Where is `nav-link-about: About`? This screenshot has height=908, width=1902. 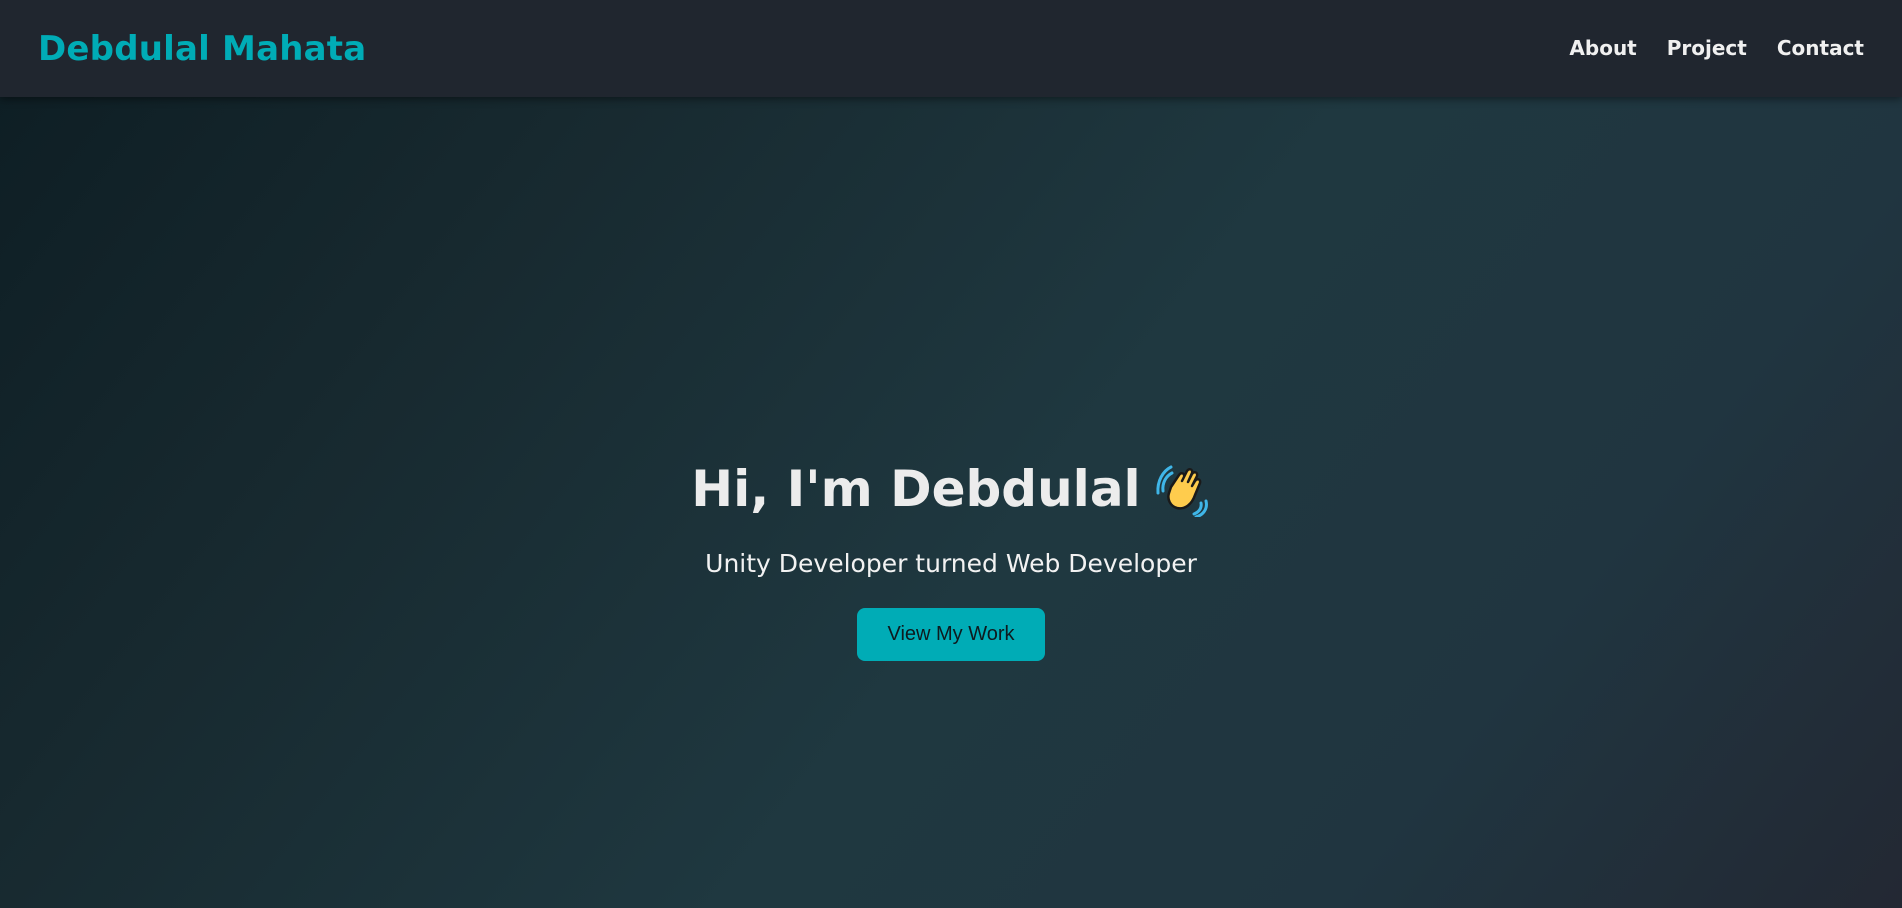 nav-link-about: About is located at coordinates (1602, 48).